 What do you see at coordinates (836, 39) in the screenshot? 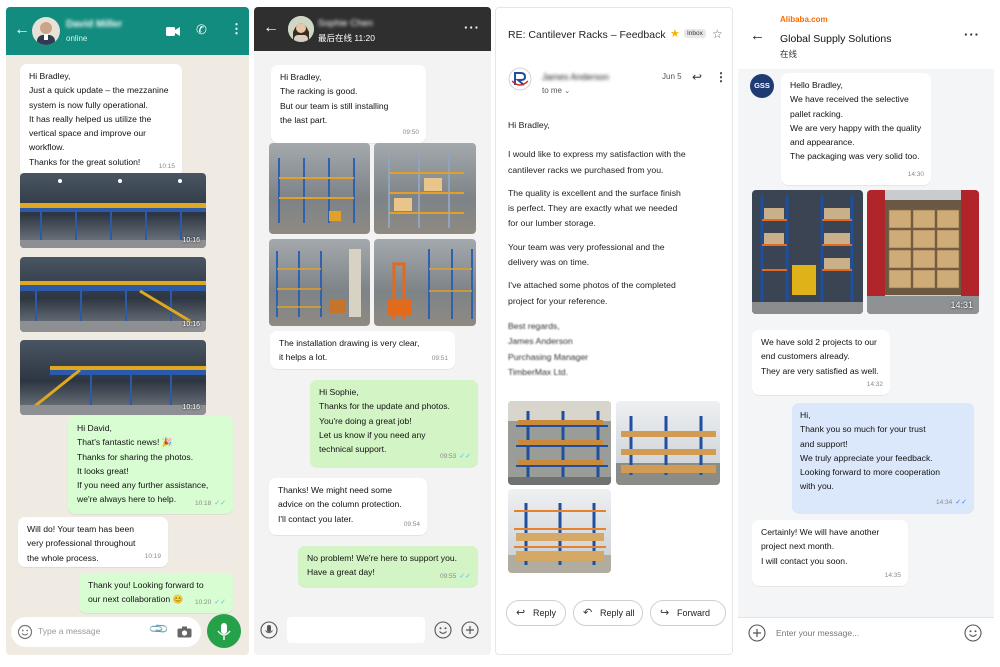
I see `chat-title: Global Supply Solutions` at bounding box center [836, 39].